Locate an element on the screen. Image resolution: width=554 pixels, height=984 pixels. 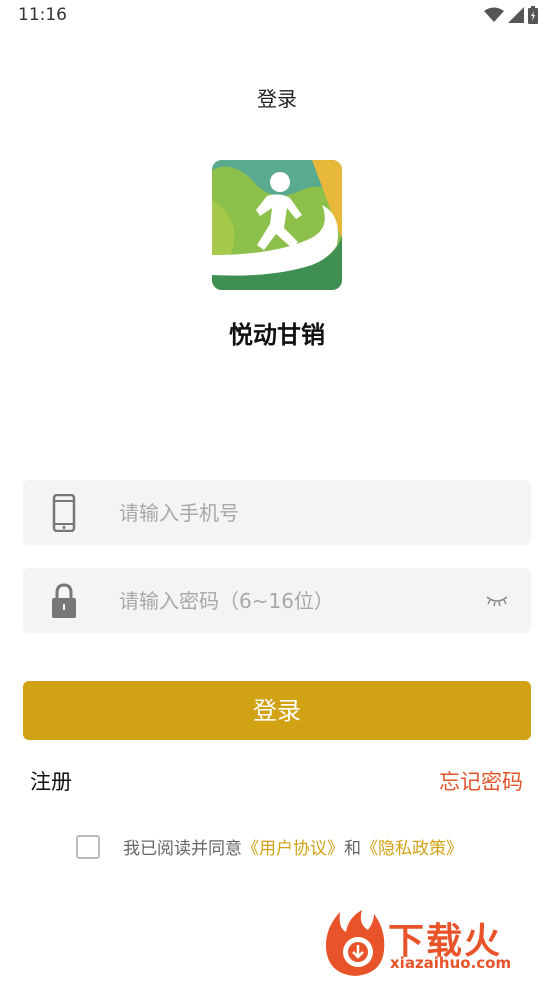
register-link: 注册 is located at coordinates (51, 781).